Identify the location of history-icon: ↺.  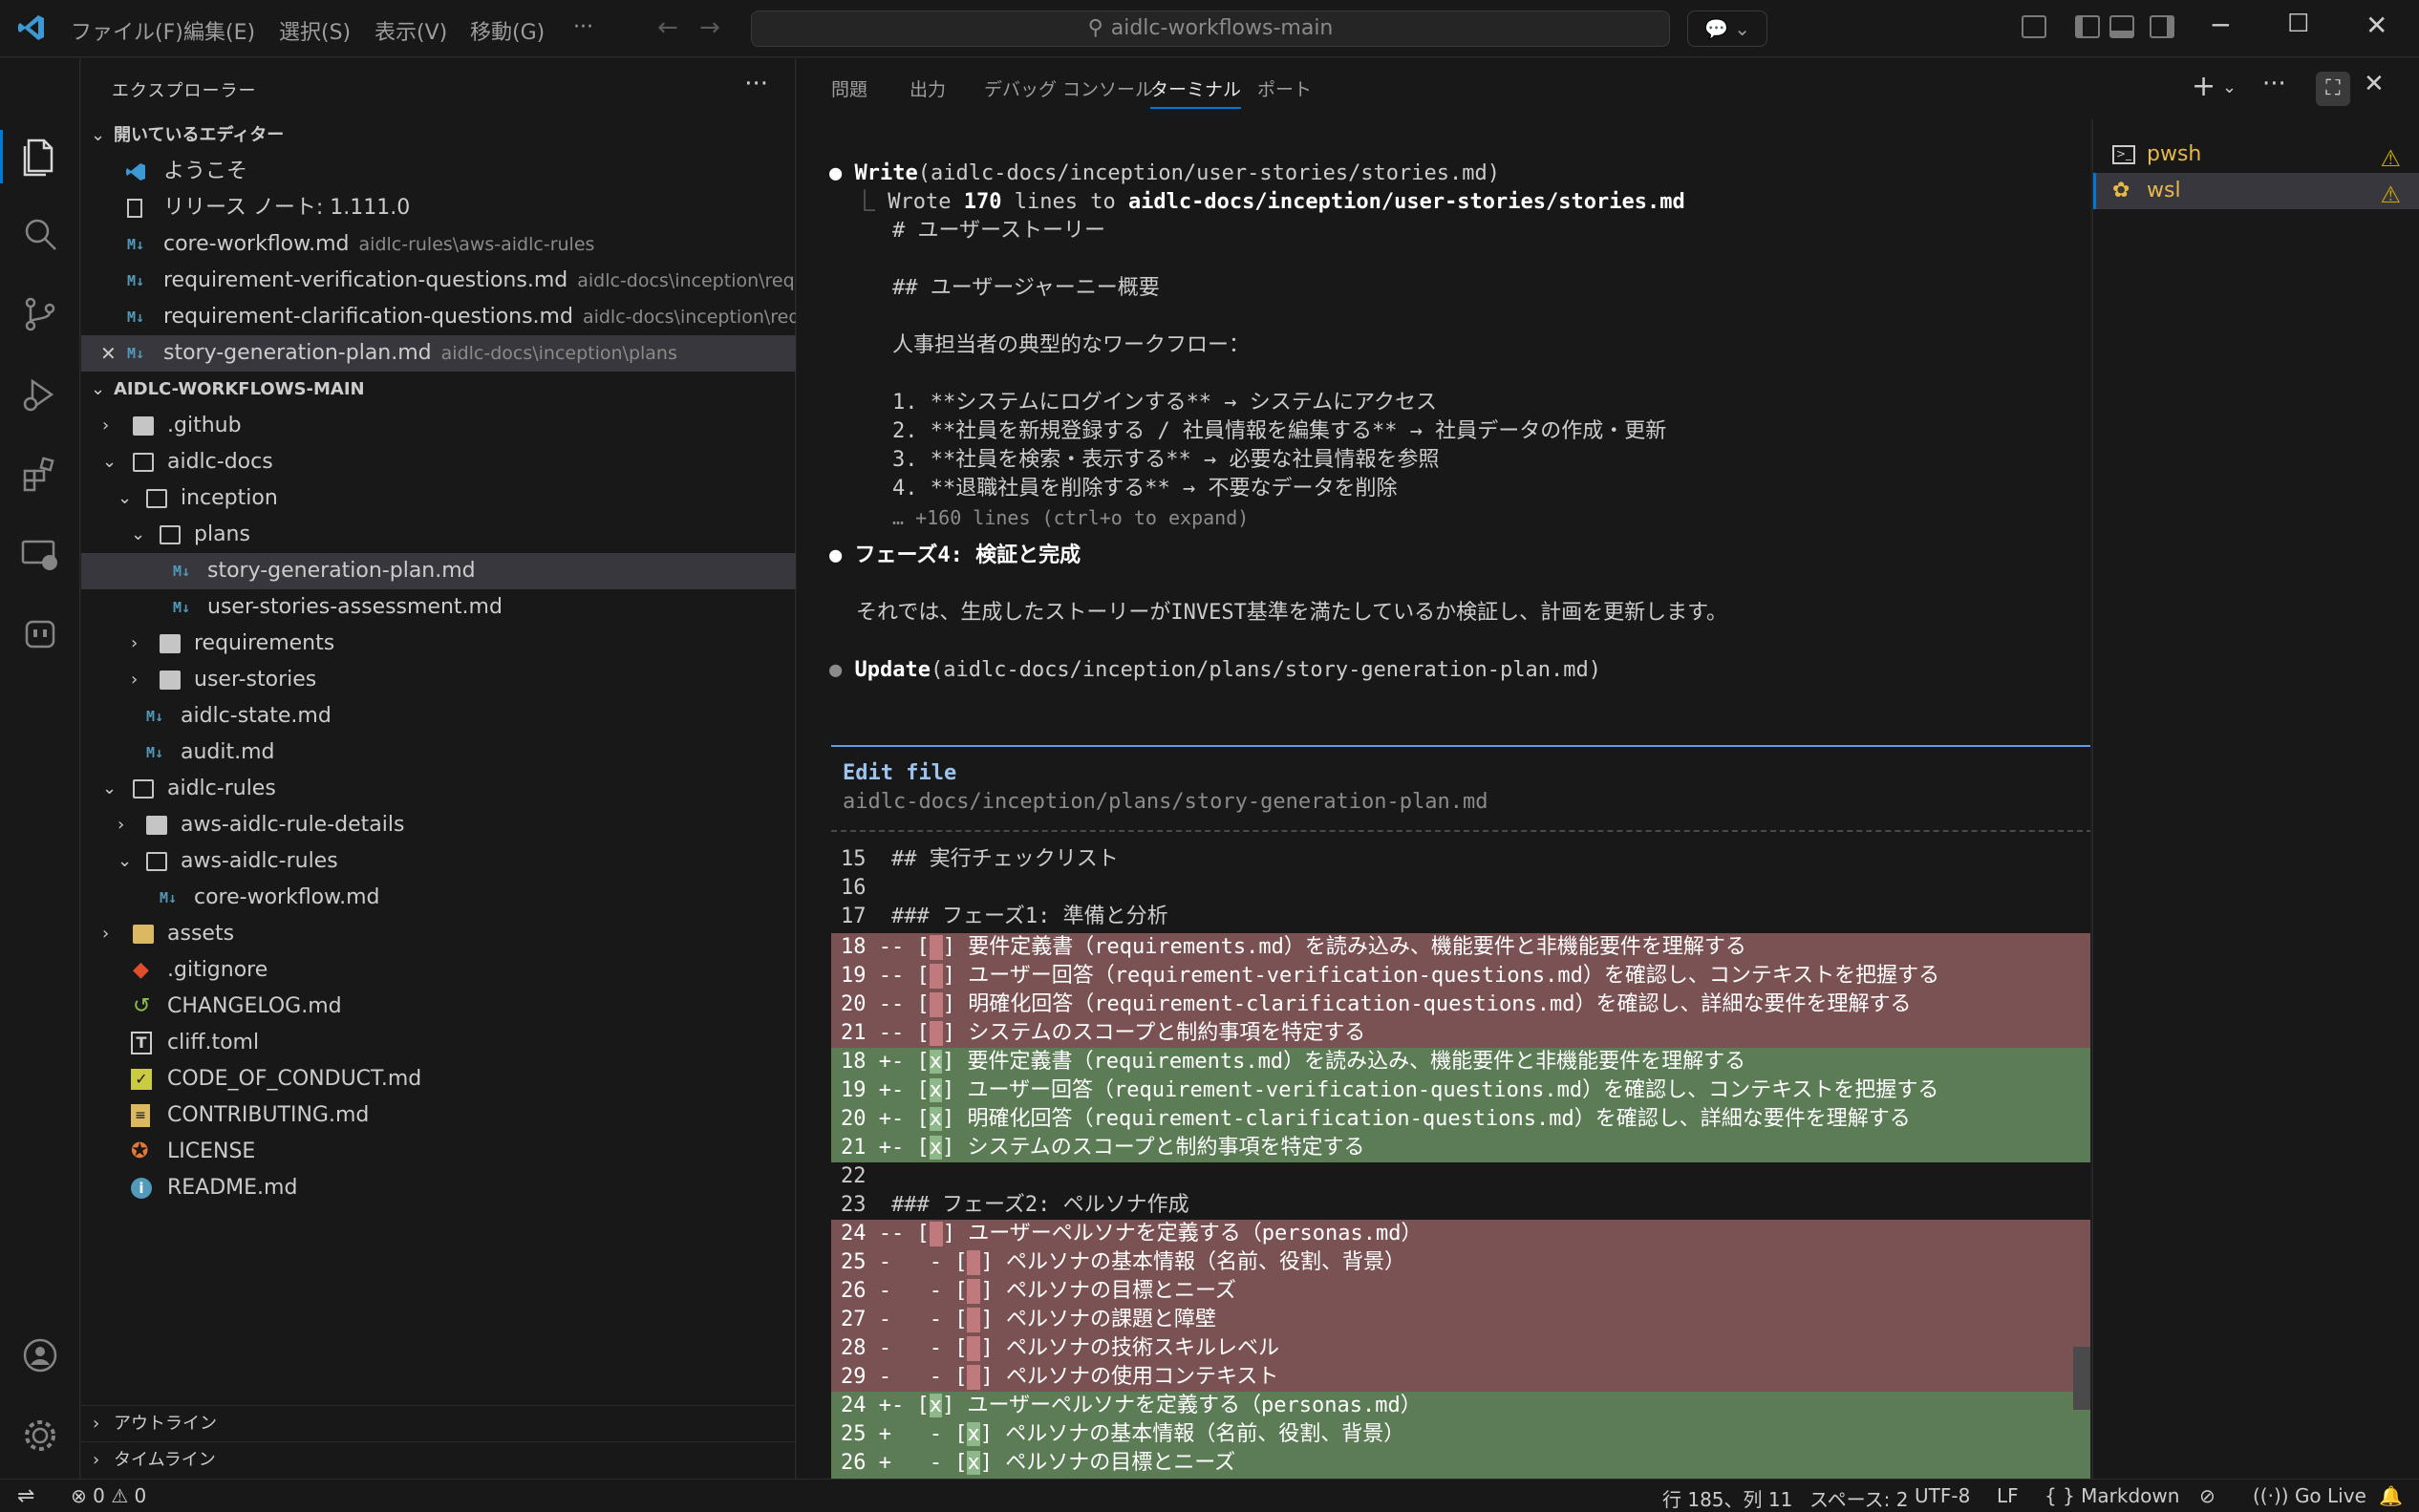
(142, 1006).